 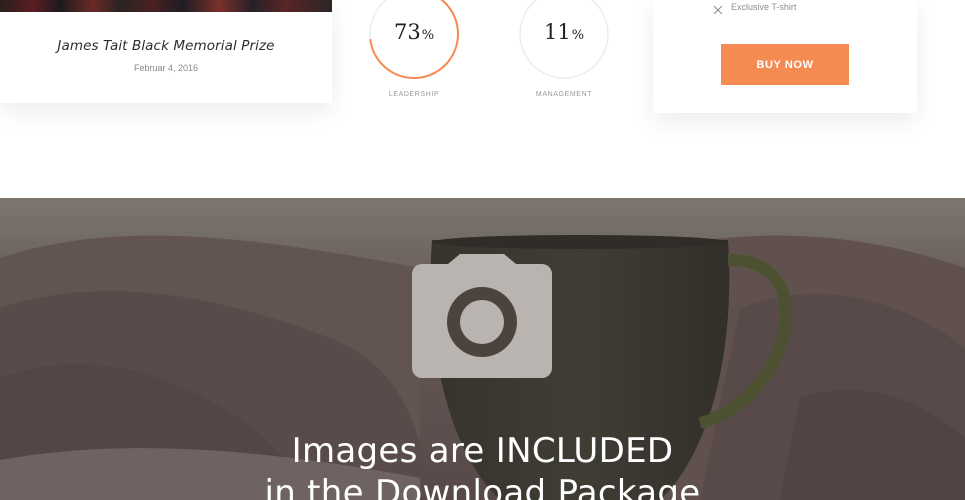 I want to click on feature-text: Exclusive T-shirt, so click(x=764, y=6).